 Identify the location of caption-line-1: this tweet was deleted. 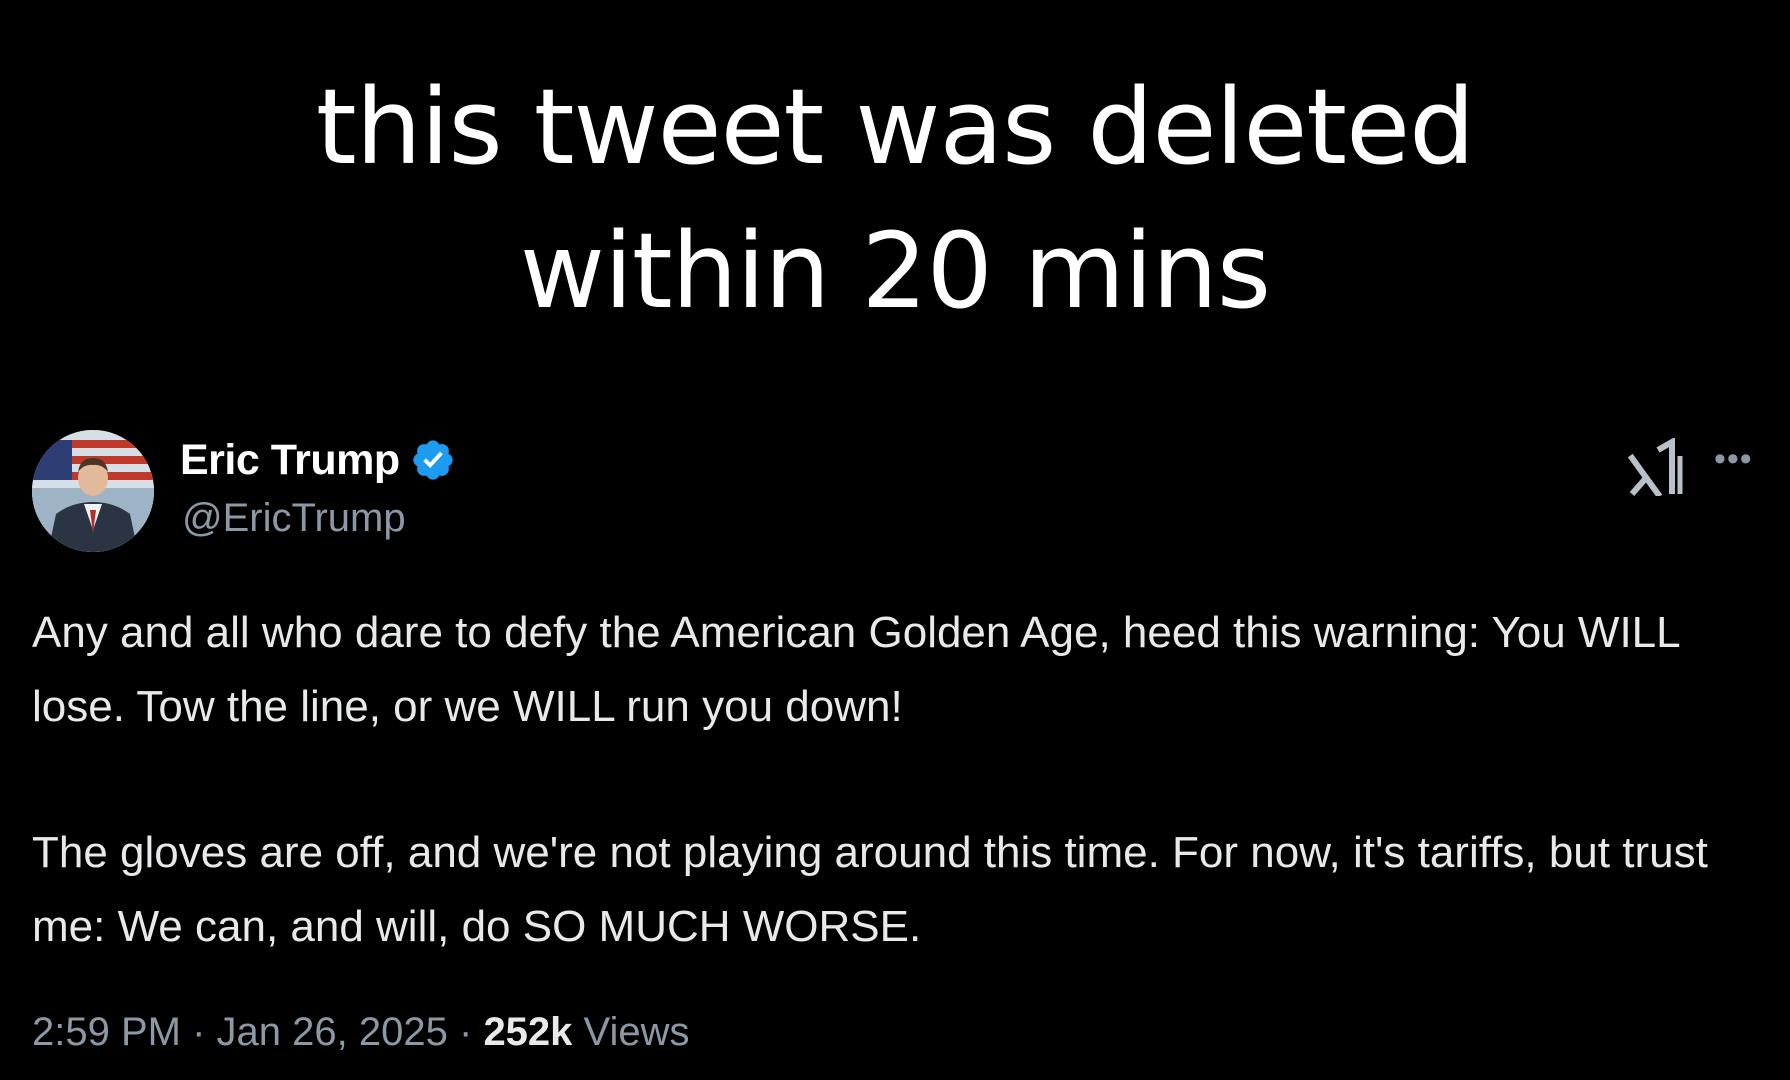
(895, 127).